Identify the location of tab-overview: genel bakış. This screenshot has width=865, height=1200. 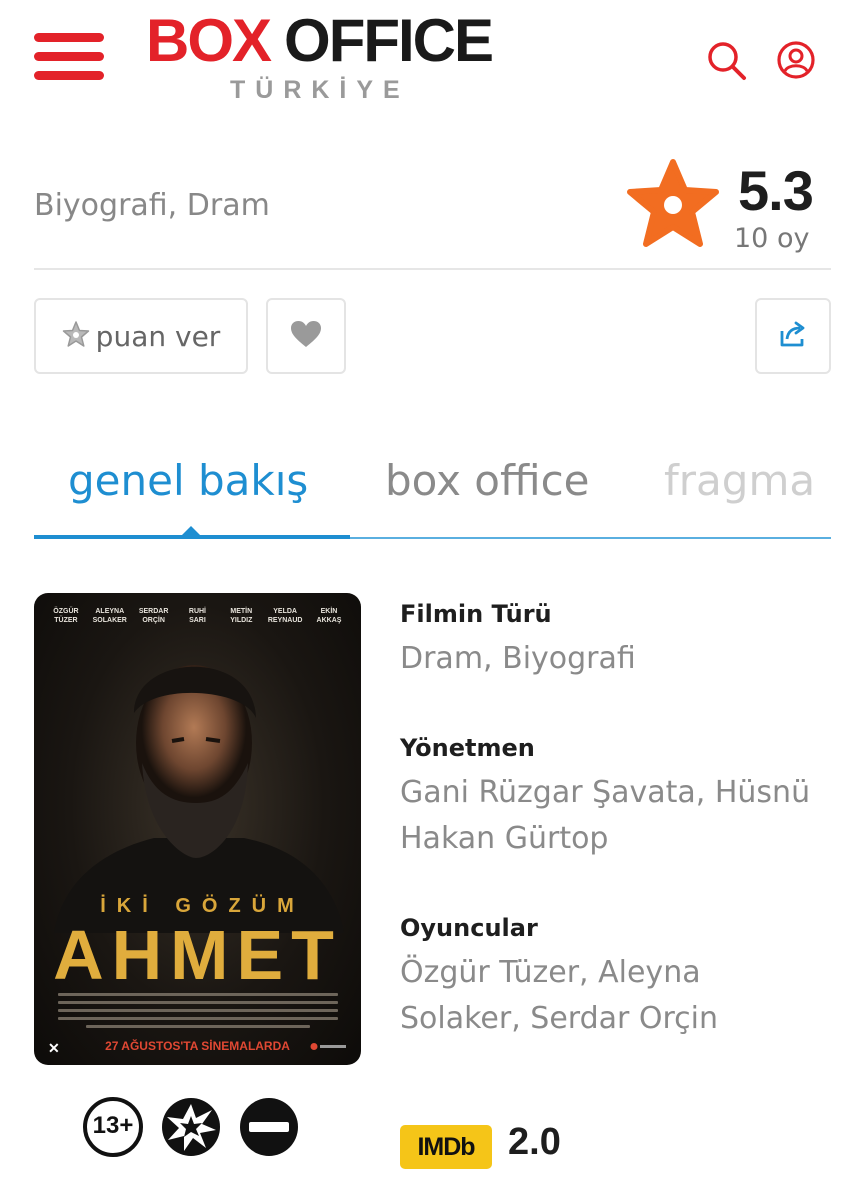
(188, 480).